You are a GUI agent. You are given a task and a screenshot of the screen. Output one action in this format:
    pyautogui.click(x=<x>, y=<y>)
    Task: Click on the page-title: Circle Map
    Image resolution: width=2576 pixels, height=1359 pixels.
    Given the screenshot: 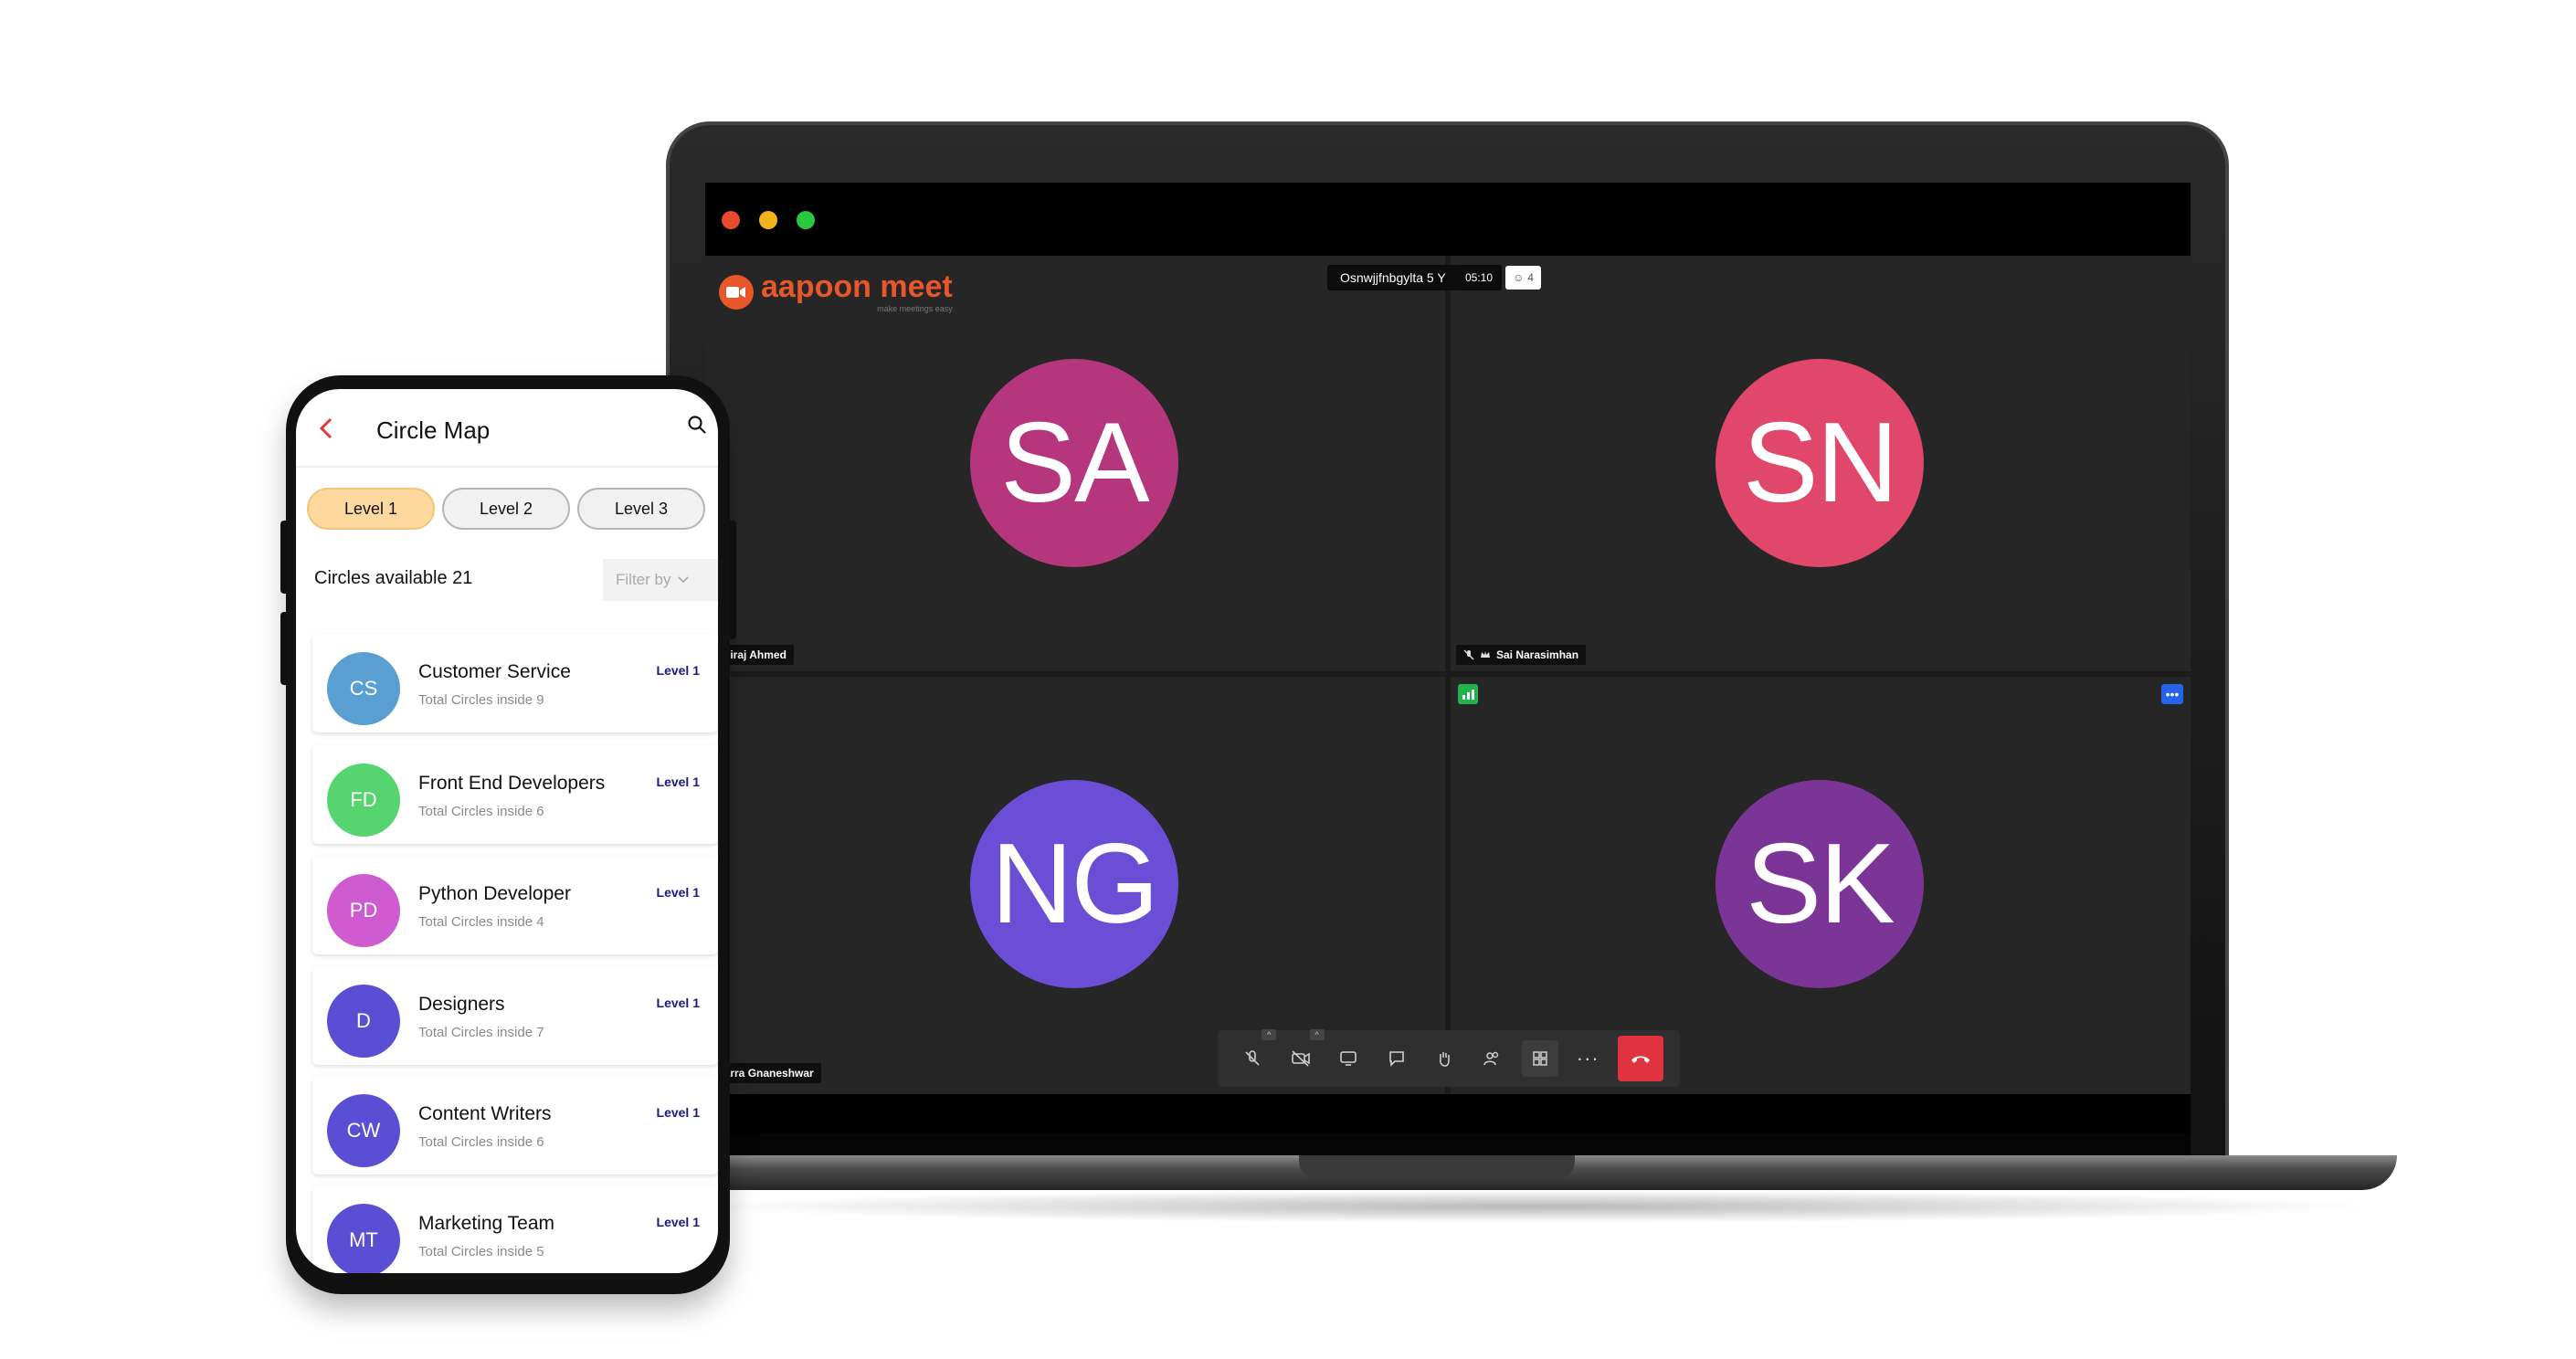 What is the action you would take?
    pyautogui.click(x=433, y=430)
    